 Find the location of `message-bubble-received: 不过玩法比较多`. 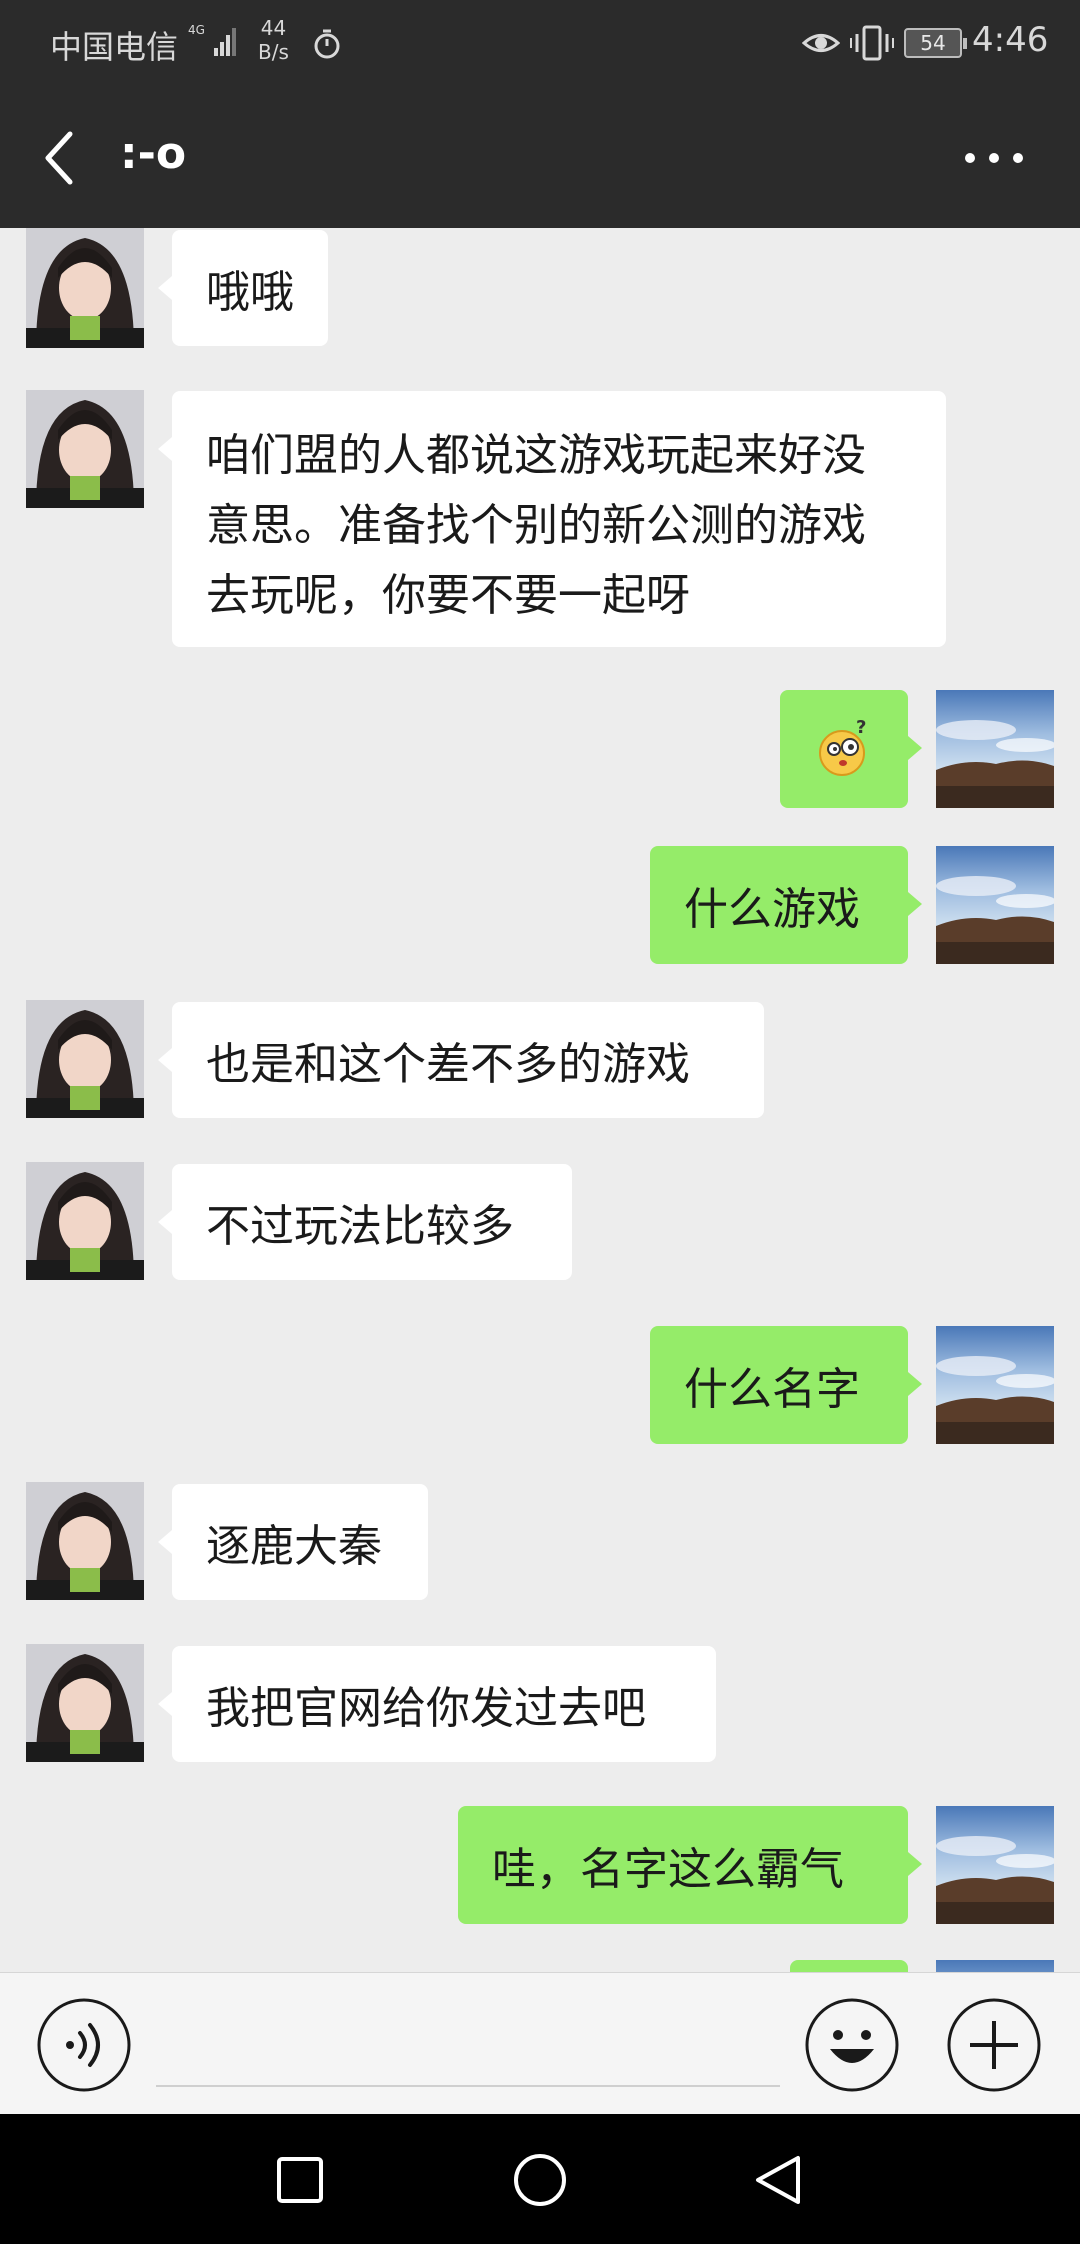

message-bubble-received: 不过玩法比较多 is located at coordinates (365, 1222).